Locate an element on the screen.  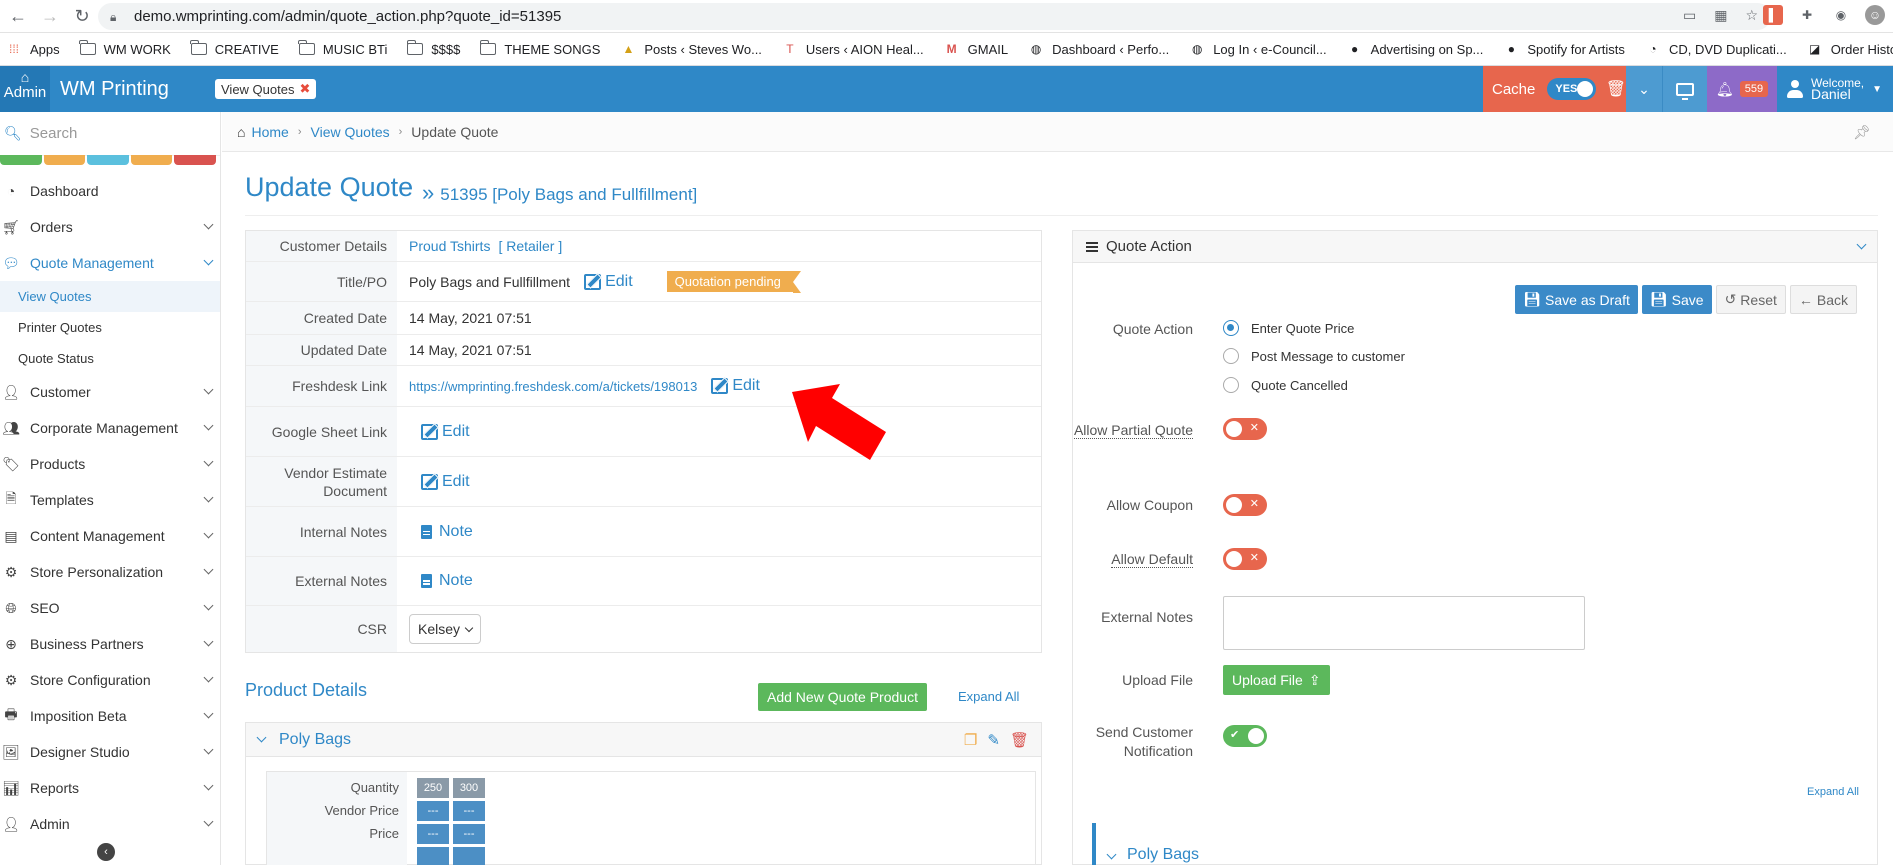
bookmark-folder: CREATIVE is located at coordinates (234, 48).